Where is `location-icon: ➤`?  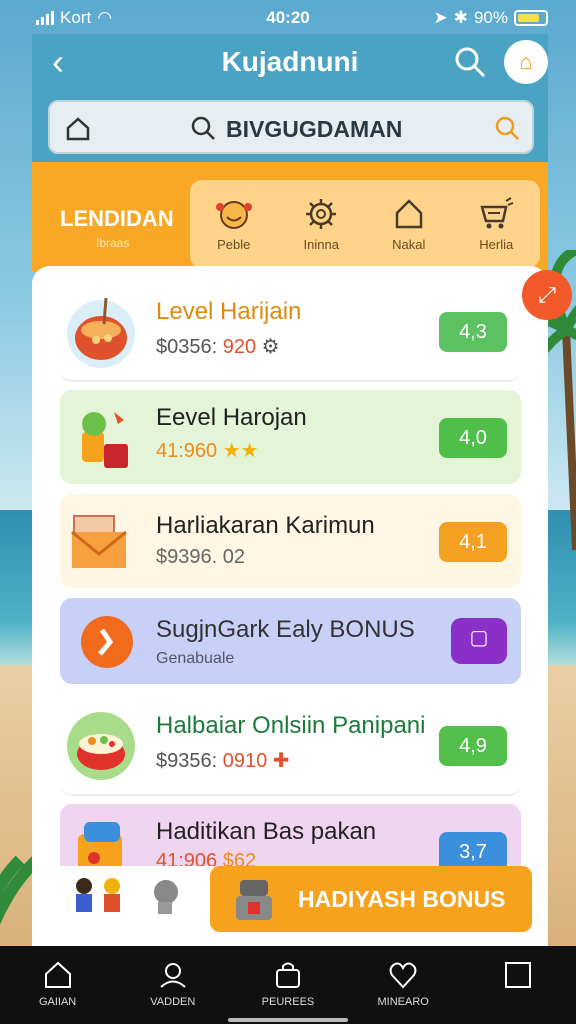 location-icon: ➤ is located at coordinates (440, 17).